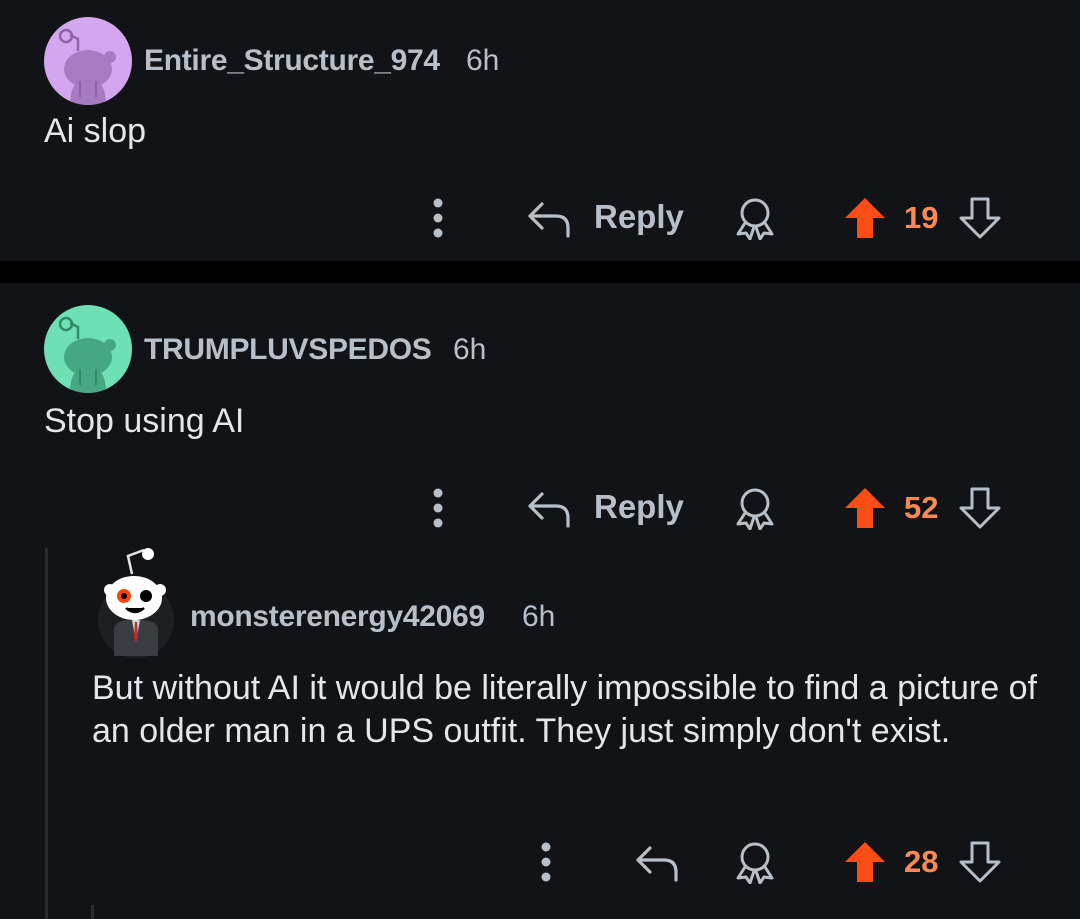  What do you see at coordinates (288, 350) in the screenshot?
I see `comment-username: TRUMPLUVSPEDOS` at bounding box center [288, 350].